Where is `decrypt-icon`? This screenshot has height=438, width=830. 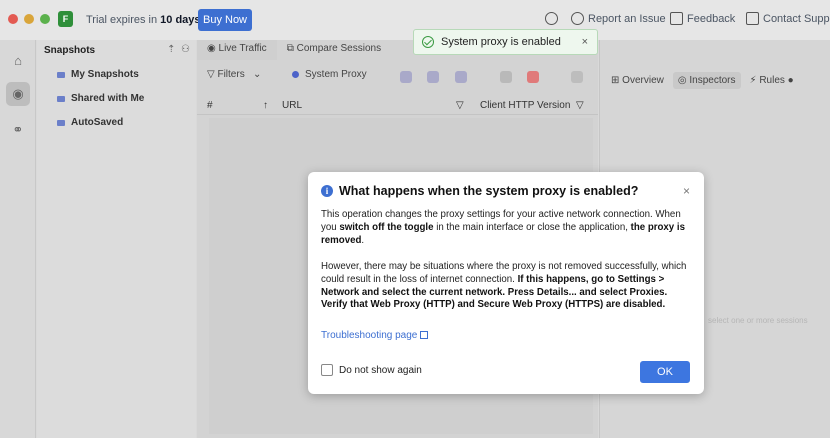 decrypt-icon is located at coordinates (433, 77).